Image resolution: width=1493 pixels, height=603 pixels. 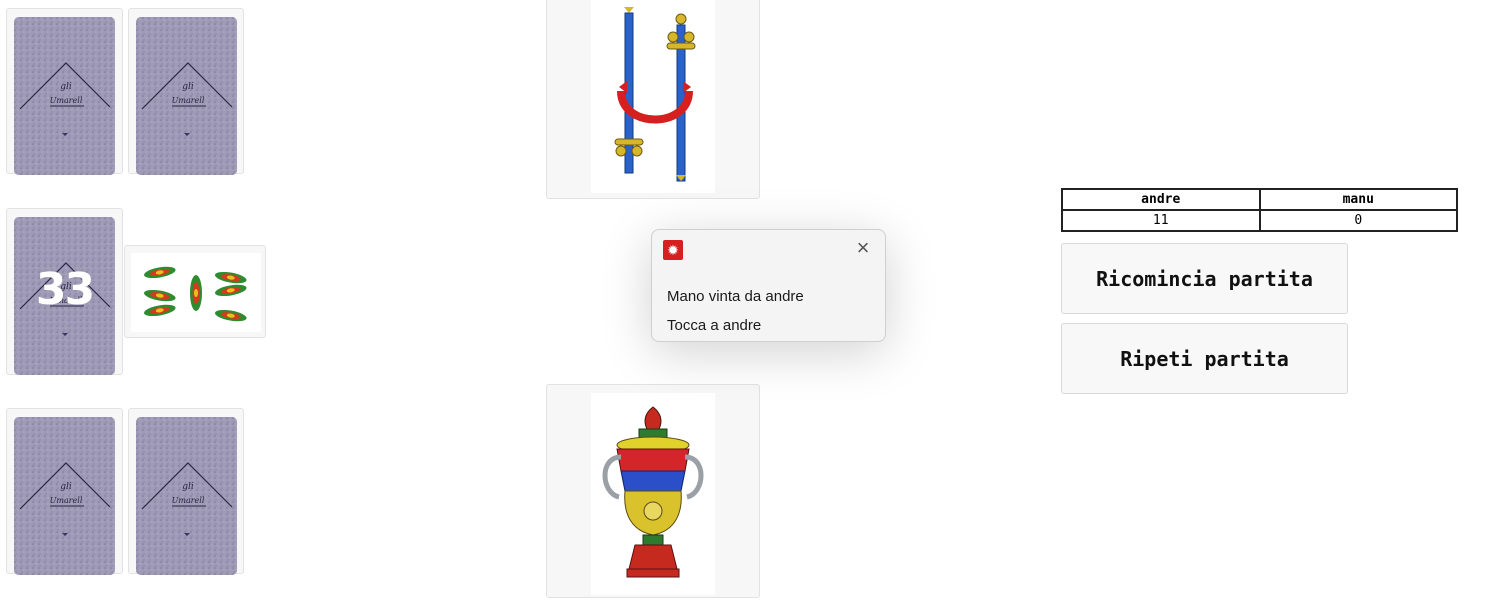 What do you see at coordinates (735, 296) in the screenshot?
I see `notification-message-hand-winner: Mano vinta da andre` at bounding box center [735, 296].